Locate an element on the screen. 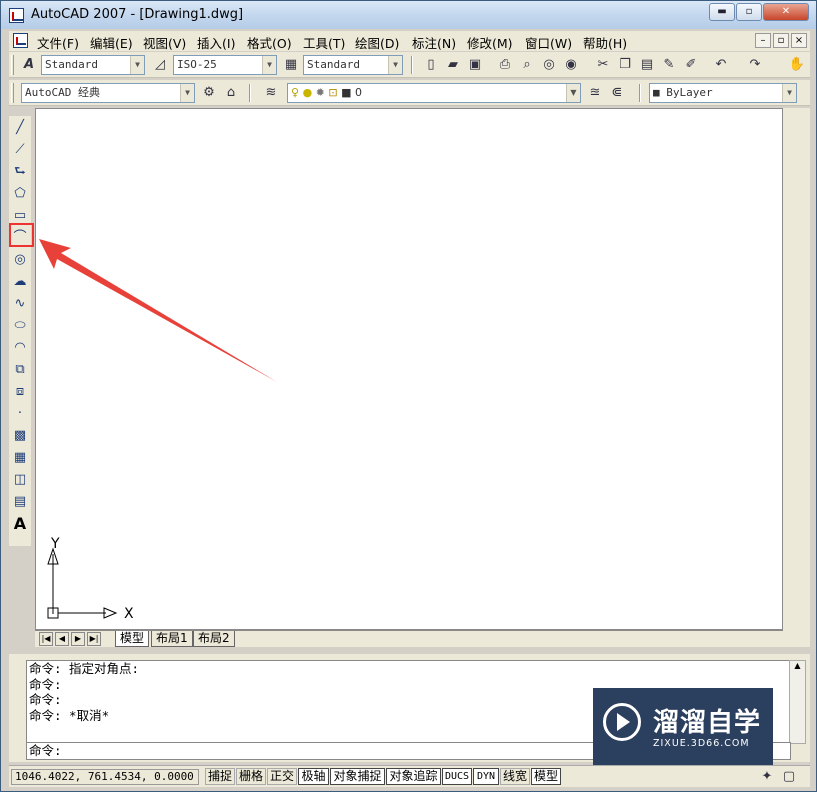 The height and width of the screenshot is (792, 817). etransmit-icon: ◉ is located at coordinates (571, 65).